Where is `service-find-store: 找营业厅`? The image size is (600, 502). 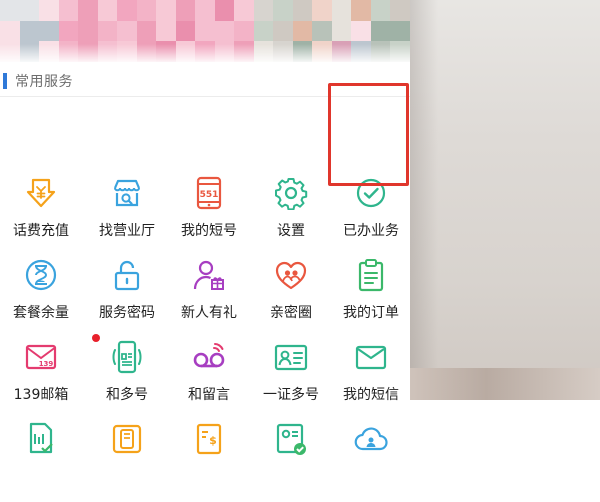
service-find-store: 找营业厅 is located at coordinates (127, 216).